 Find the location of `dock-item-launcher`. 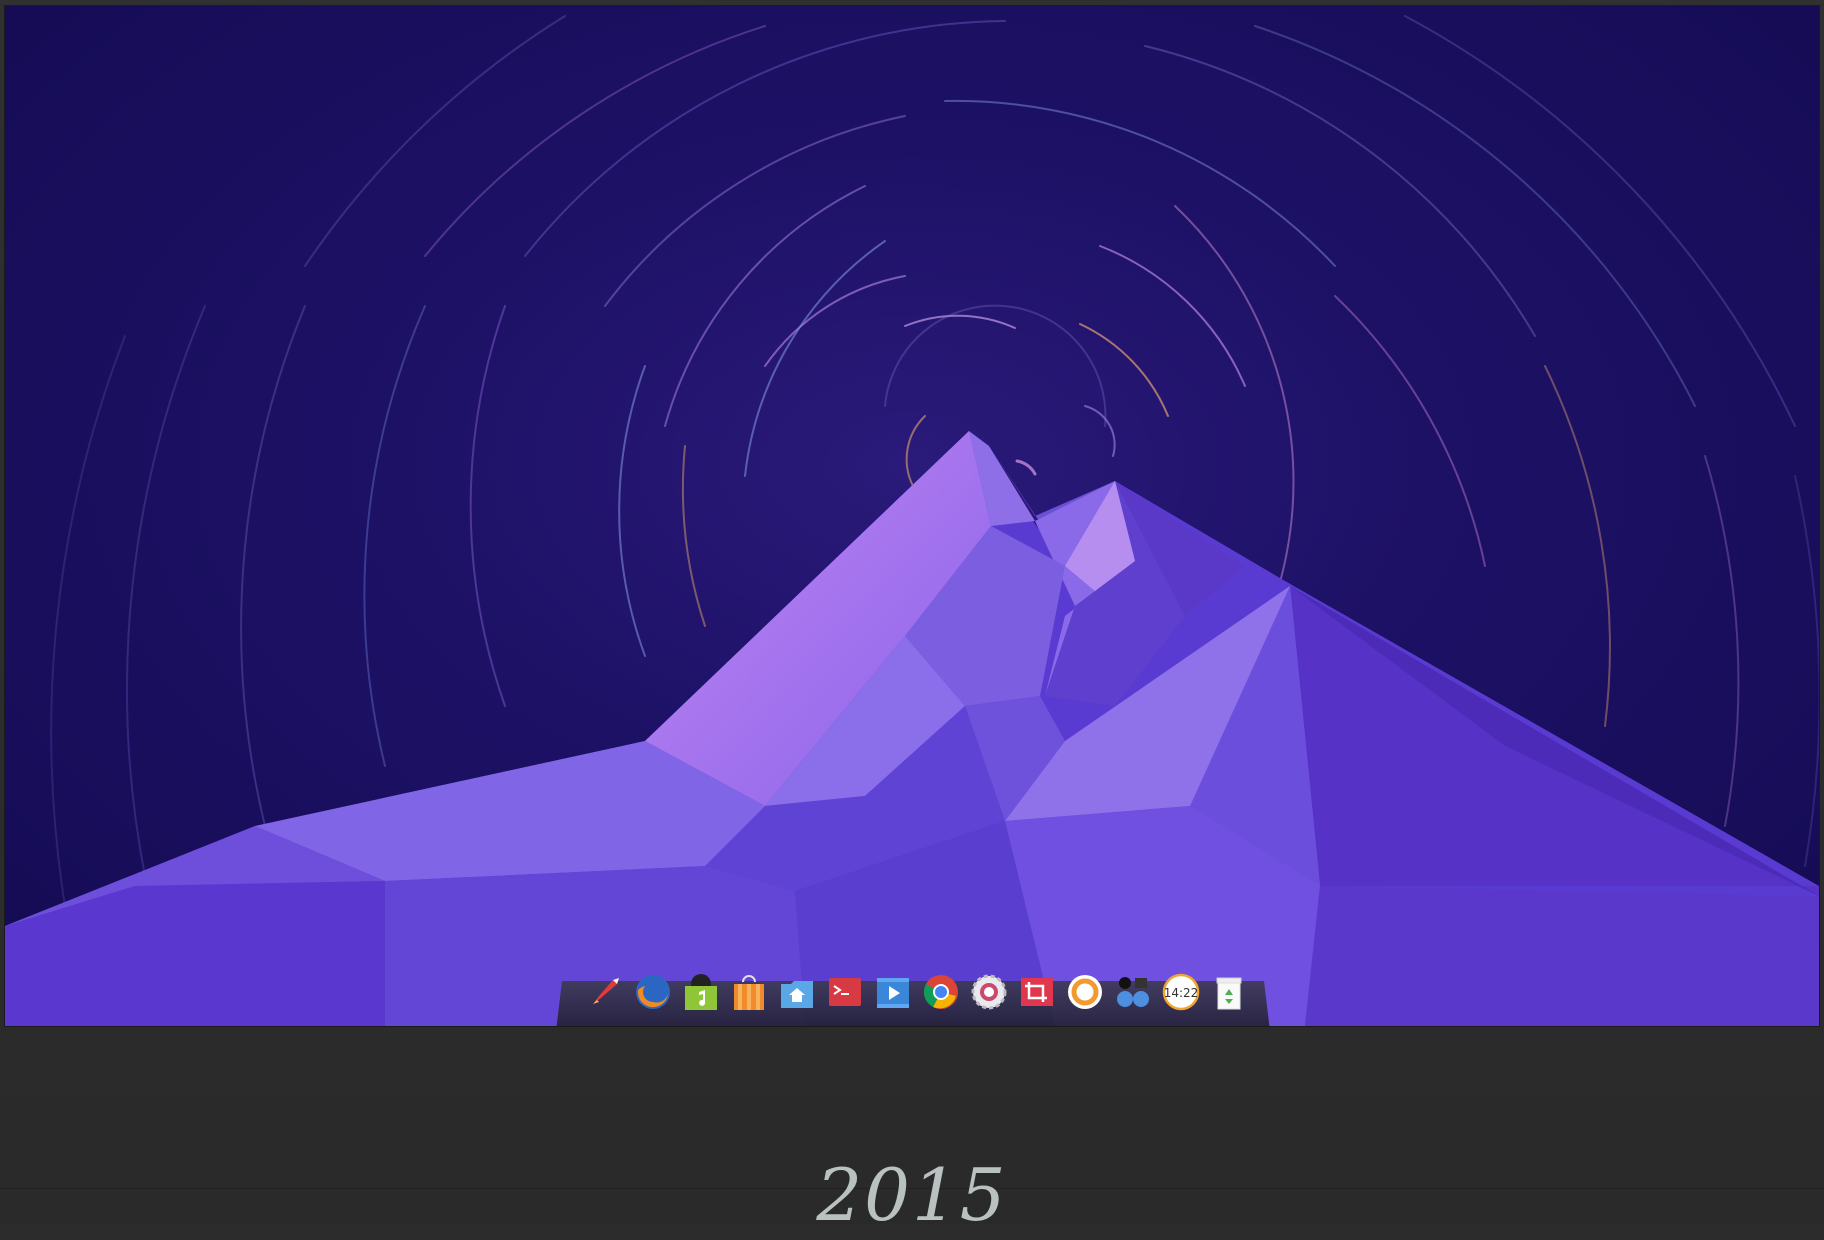

dock-item-launcher is located at coordinates (605, 992).